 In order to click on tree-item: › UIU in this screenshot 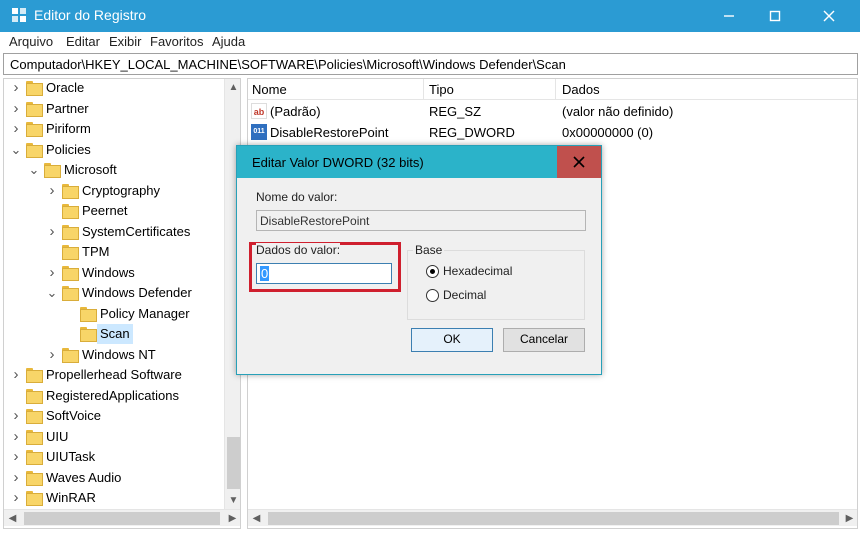, I will do `click(114, 437)`.